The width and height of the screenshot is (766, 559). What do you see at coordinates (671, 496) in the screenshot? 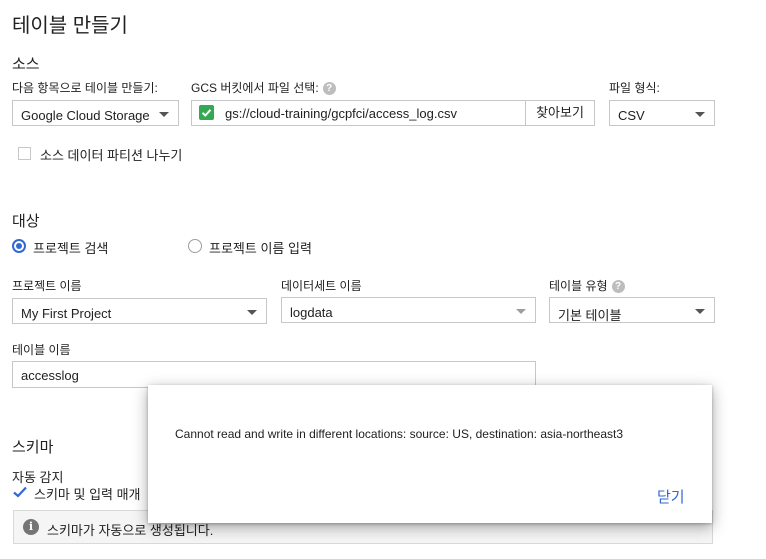
I see `dialog-close-button: 닫기` at bounding box center [671, 496].